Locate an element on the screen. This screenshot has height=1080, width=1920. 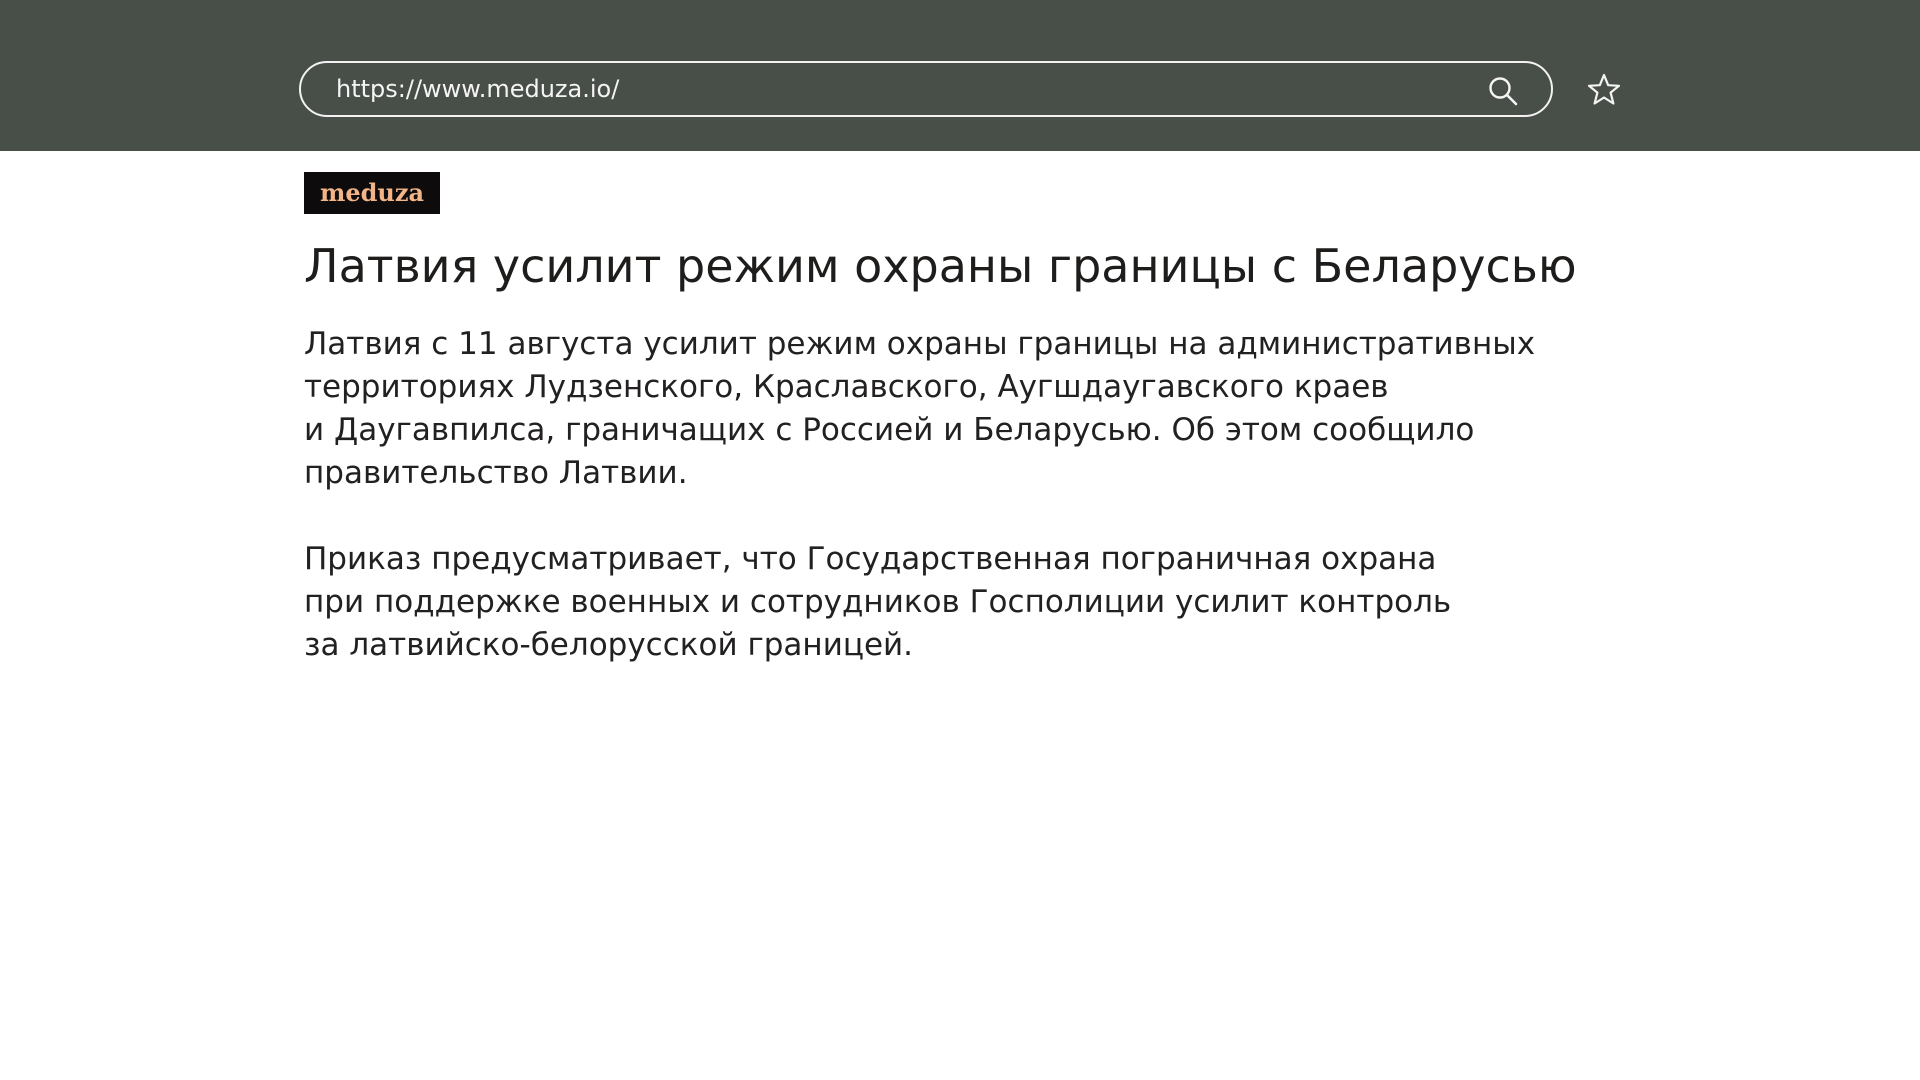
paragraph-line: правительство Латвии. is located at coordinates (496, 473).